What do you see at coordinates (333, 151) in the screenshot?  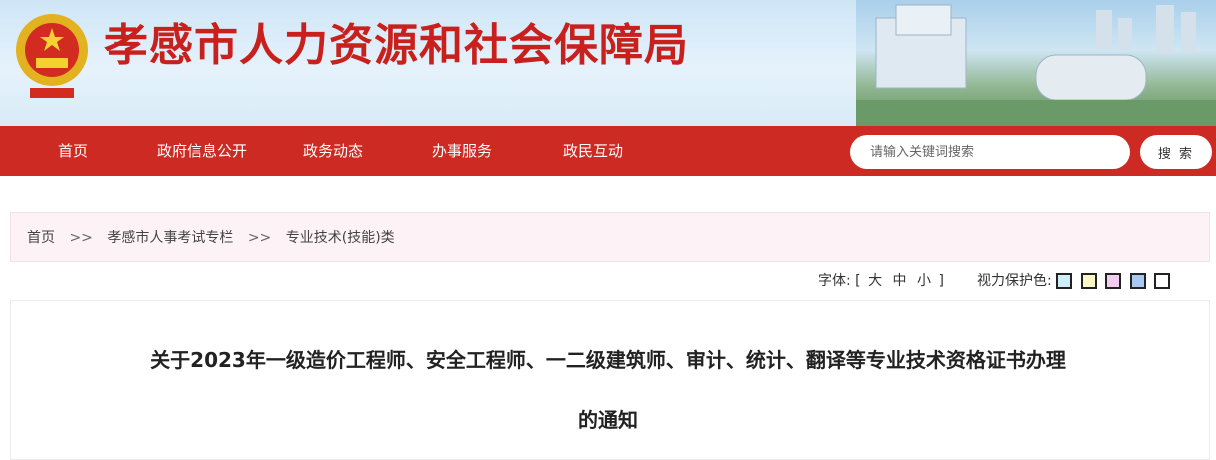 I see `nav-item-news: 政务动态` at bounding box center [333, 151].